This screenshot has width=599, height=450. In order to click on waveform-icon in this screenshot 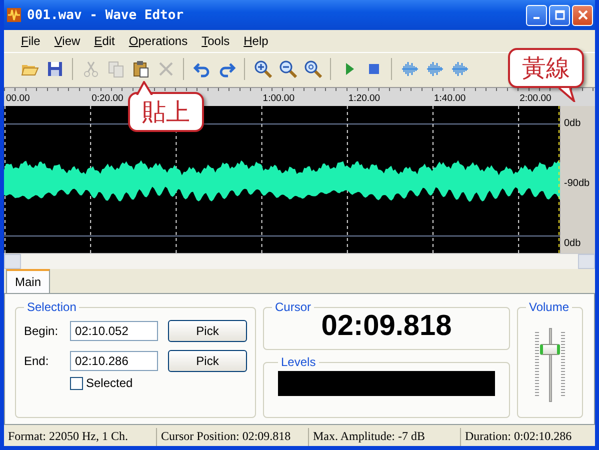, I will do `click(14, 15)`.